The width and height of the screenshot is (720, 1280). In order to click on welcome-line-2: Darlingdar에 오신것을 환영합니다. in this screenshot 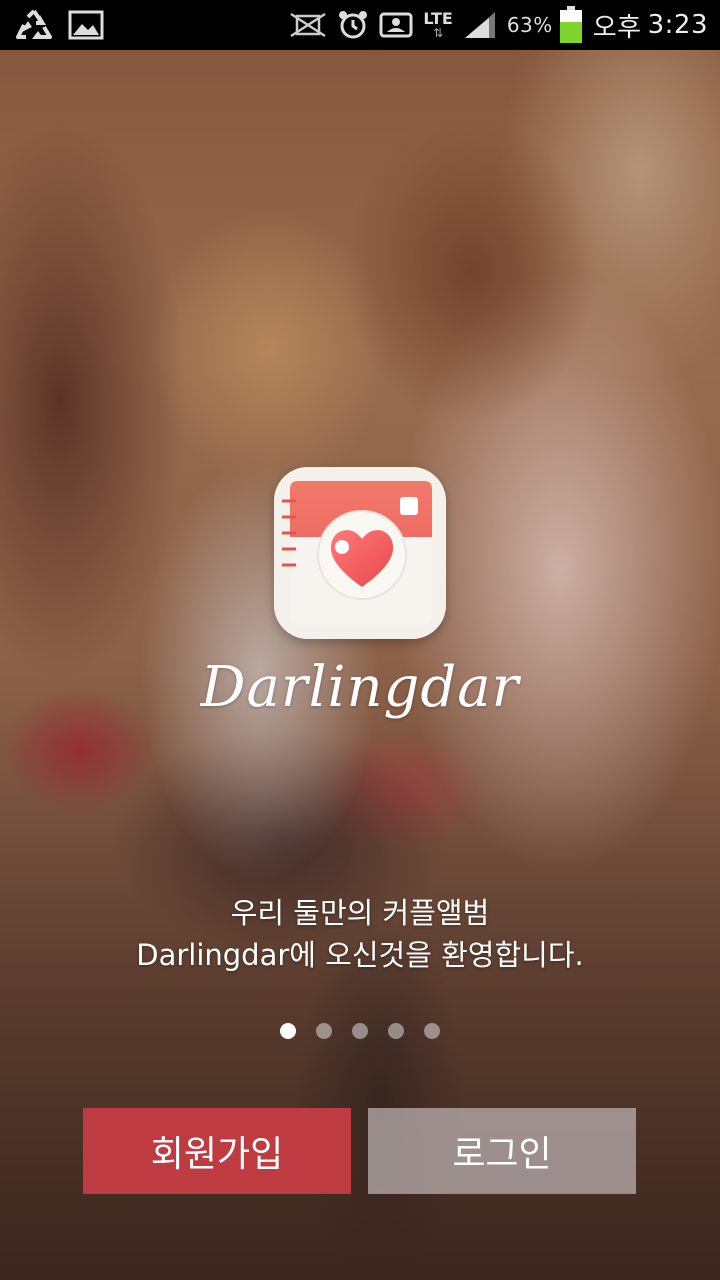, I will do `click(360, 955)`.